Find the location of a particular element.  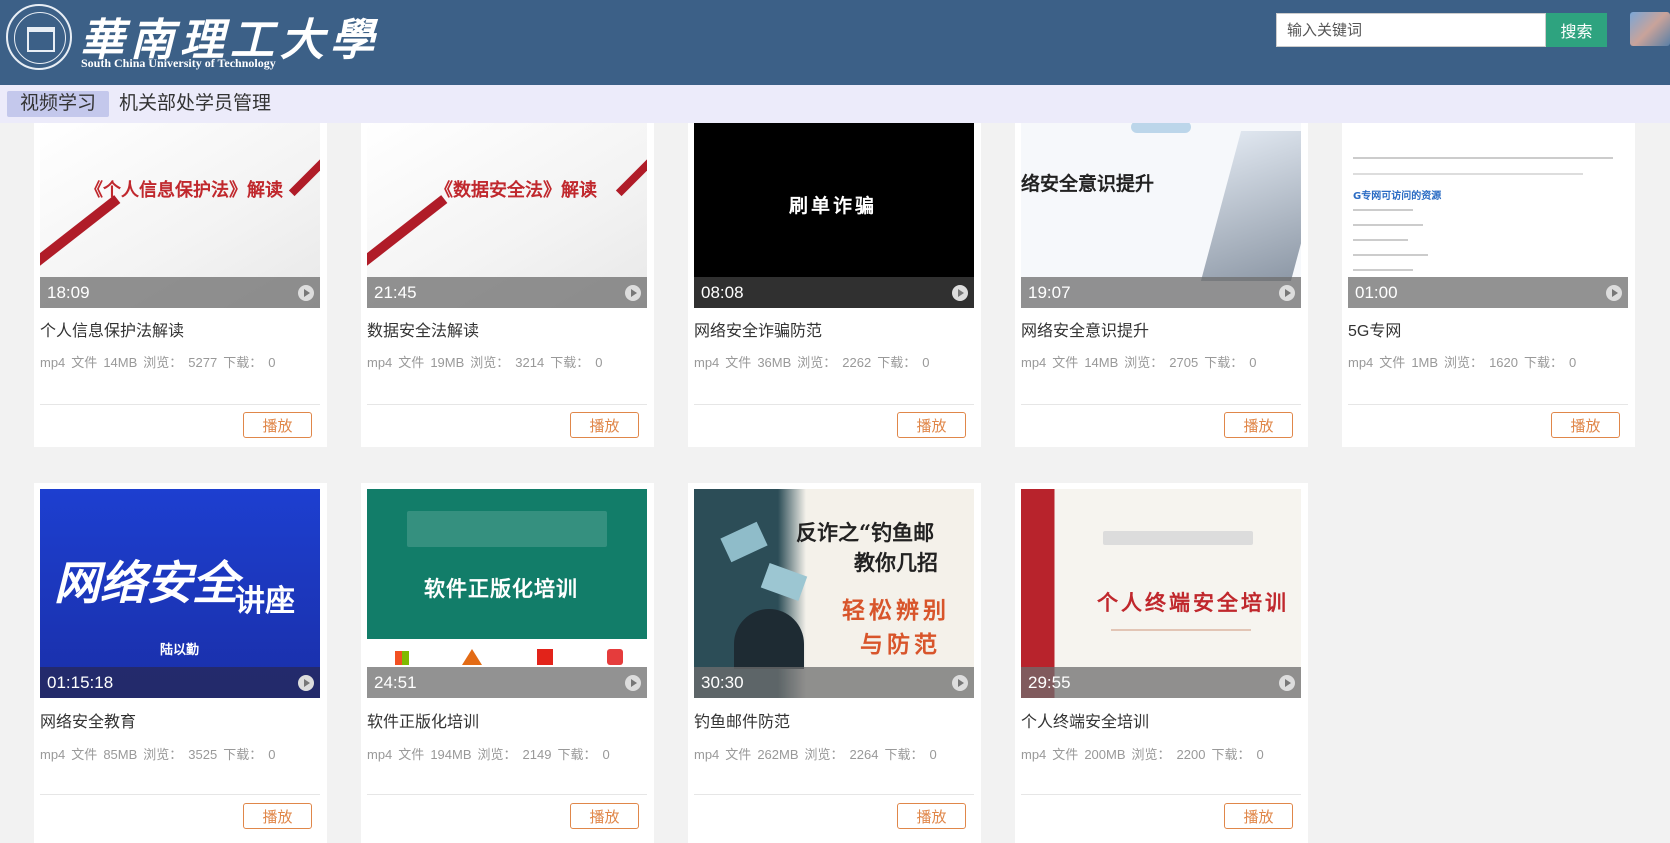

video-meta: mp4 文件 14MB 浏览： 2705 下载： 0 is located at coordinates (1139, 362).